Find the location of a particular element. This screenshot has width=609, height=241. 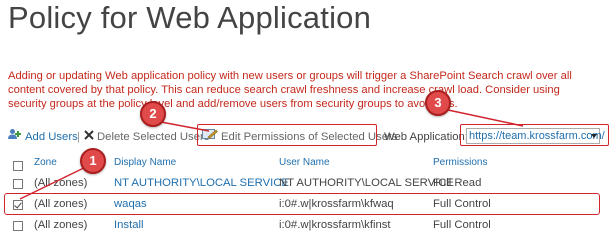

callout-2-badge: 2 is located at coordinates (153, 114).